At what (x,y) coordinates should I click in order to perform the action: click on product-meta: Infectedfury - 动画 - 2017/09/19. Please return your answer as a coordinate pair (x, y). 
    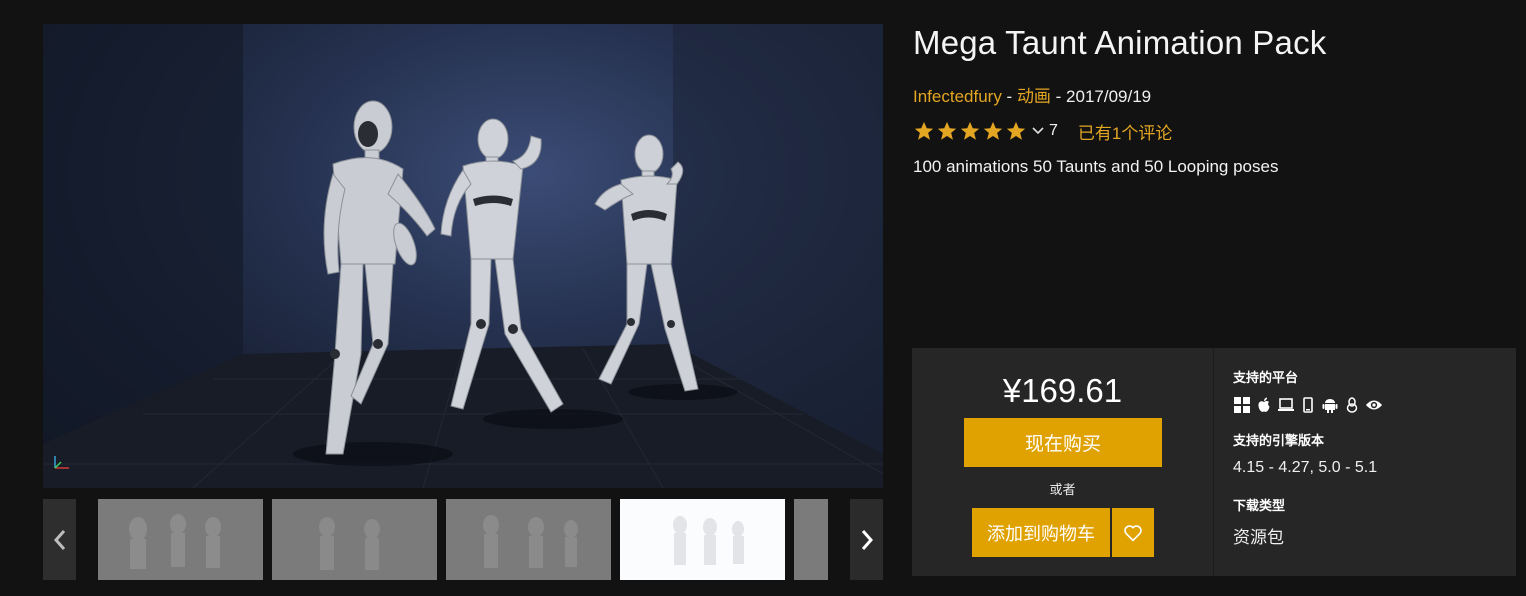
    Looking at the image, I should click on (1032, 94).